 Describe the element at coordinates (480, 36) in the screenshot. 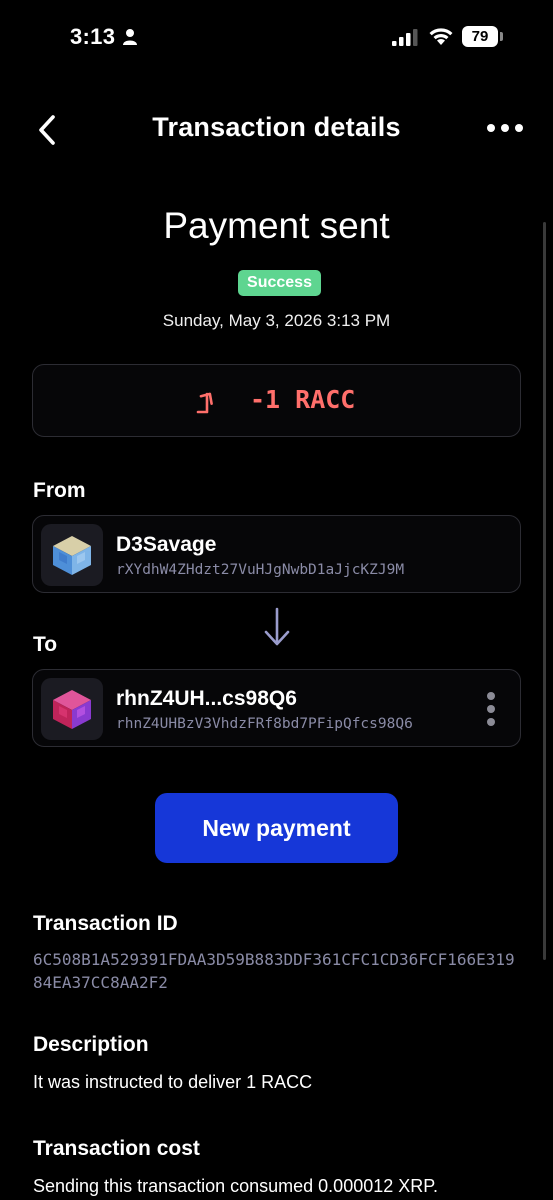

I see `battery-icon: 79` at that location.